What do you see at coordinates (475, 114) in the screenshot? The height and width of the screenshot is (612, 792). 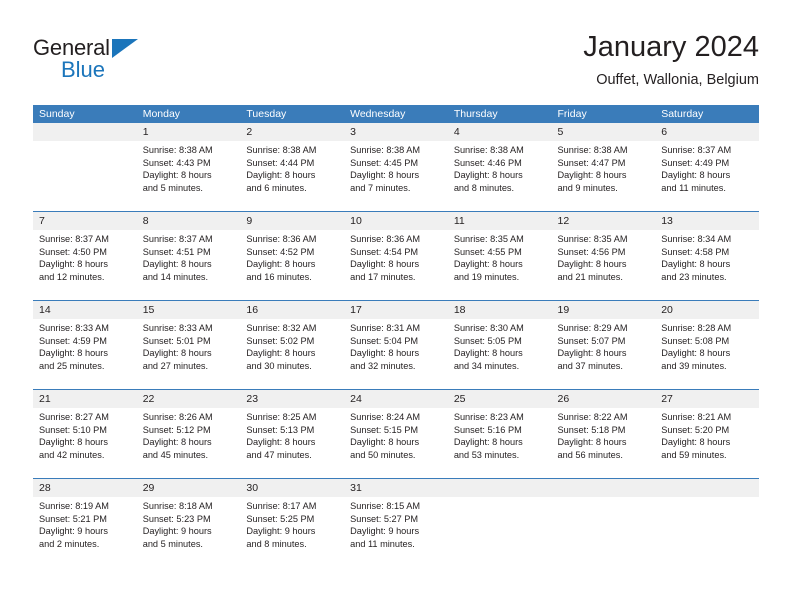 I see `weekday-header-thursday: Thursday` at bounding box center [475, 114].